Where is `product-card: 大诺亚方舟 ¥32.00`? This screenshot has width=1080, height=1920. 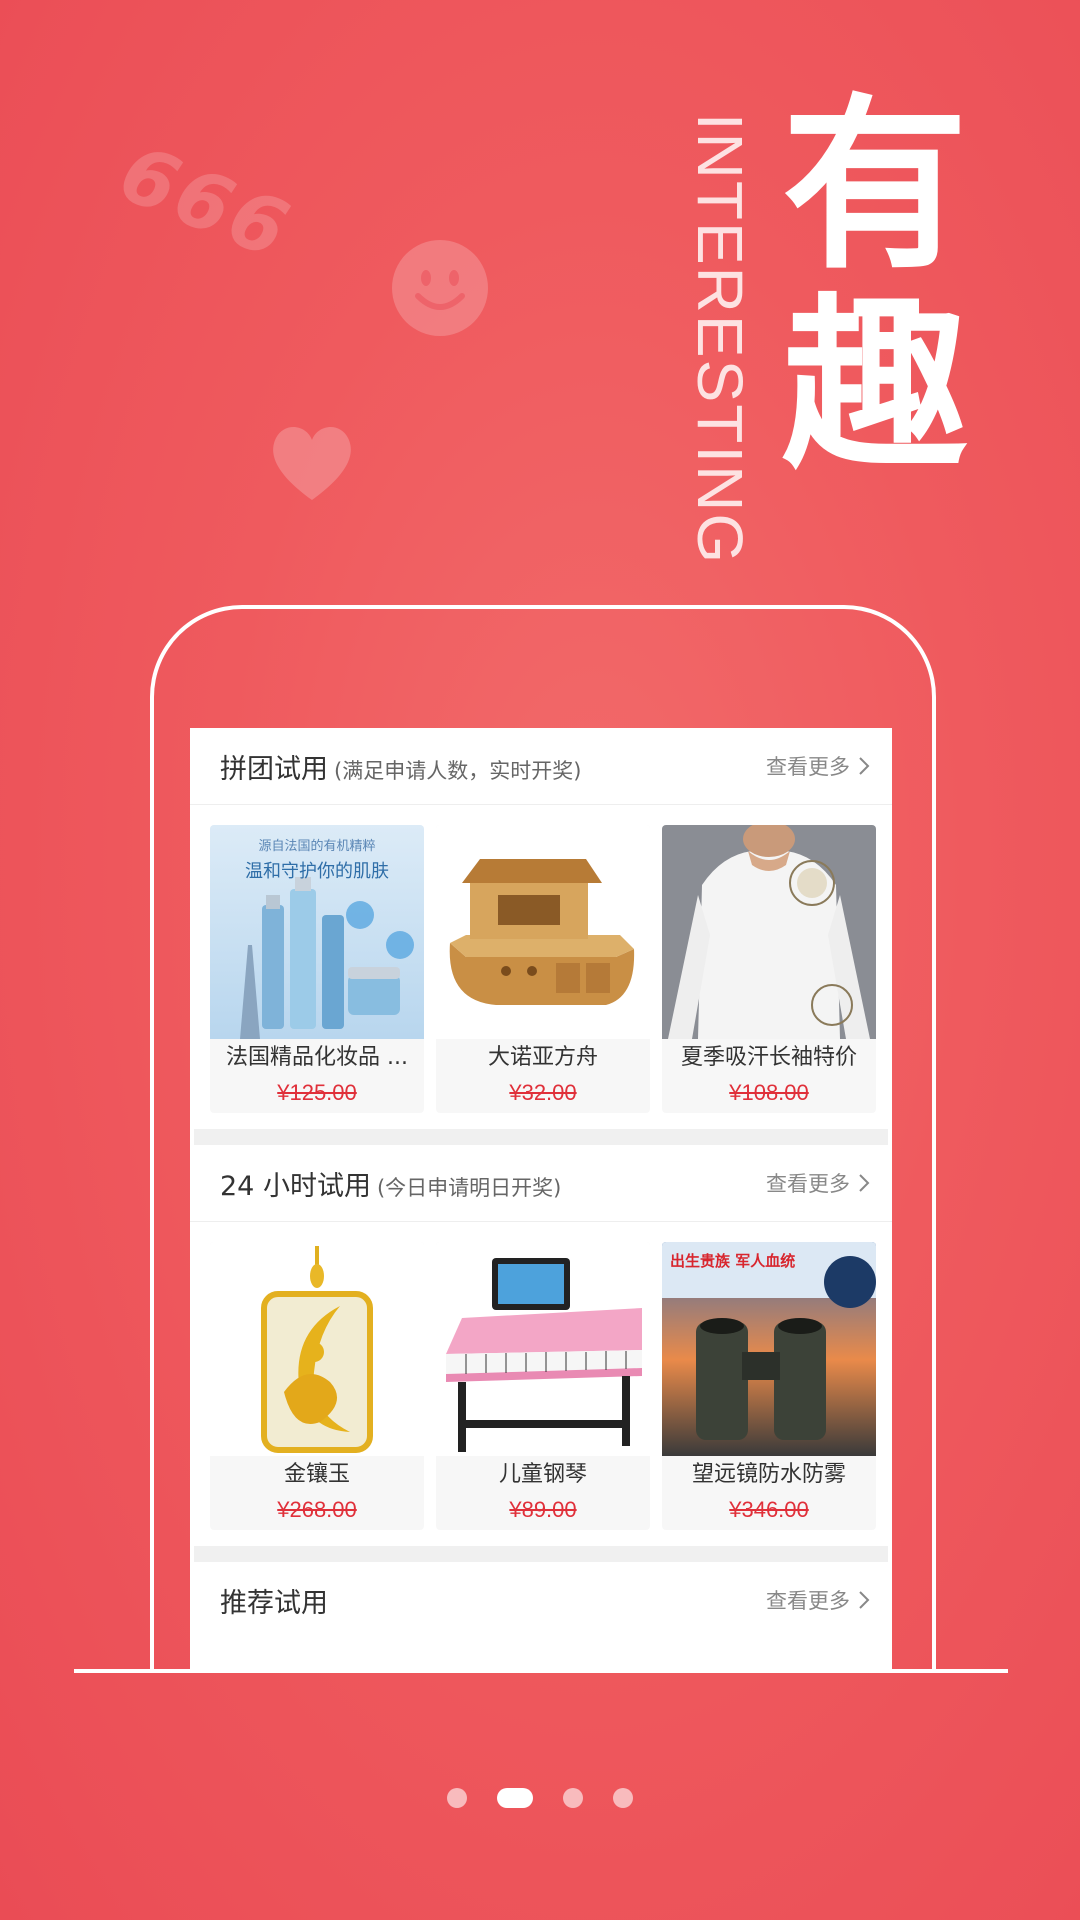 product-card: 大诺亚方舟 ¥32.00 is located at coordinates (543, 969).